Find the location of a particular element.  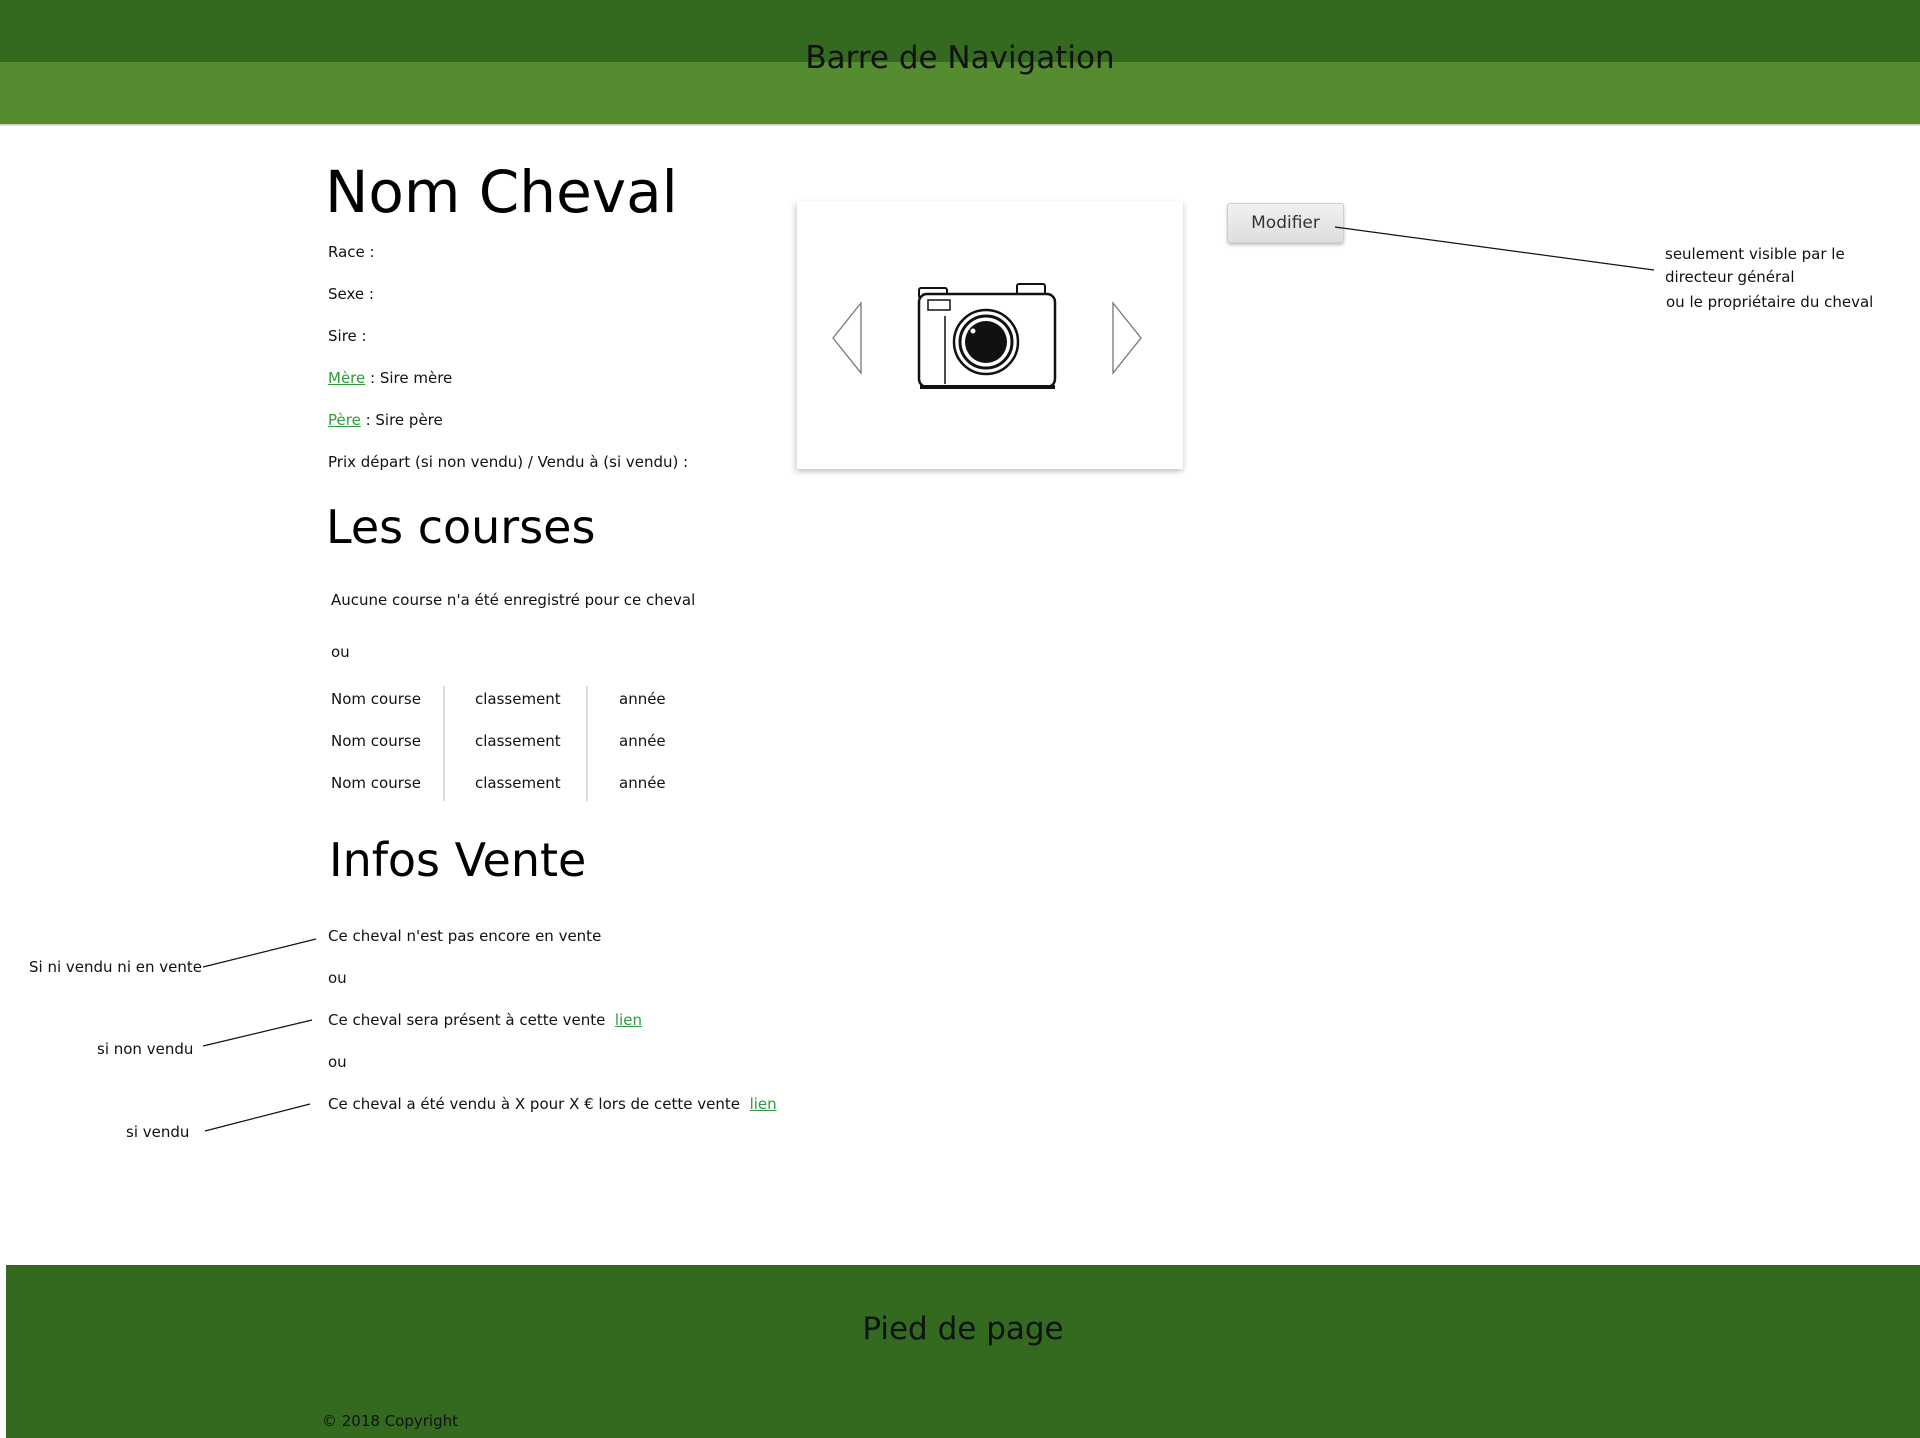

vente-line-not-for-sale: Ce cheval n'est pas encore en vente is located at coordinates (465, 936).